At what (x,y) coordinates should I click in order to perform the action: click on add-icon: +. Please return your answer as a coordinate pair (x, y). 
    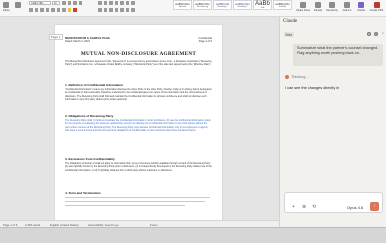
    Looking at the image, I should click on (293, 207).